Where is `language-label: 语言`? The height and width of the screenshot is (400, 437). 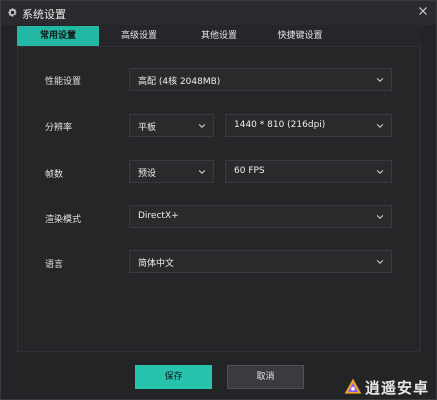
language-label: 语言 is located at coordinates (54, 265).